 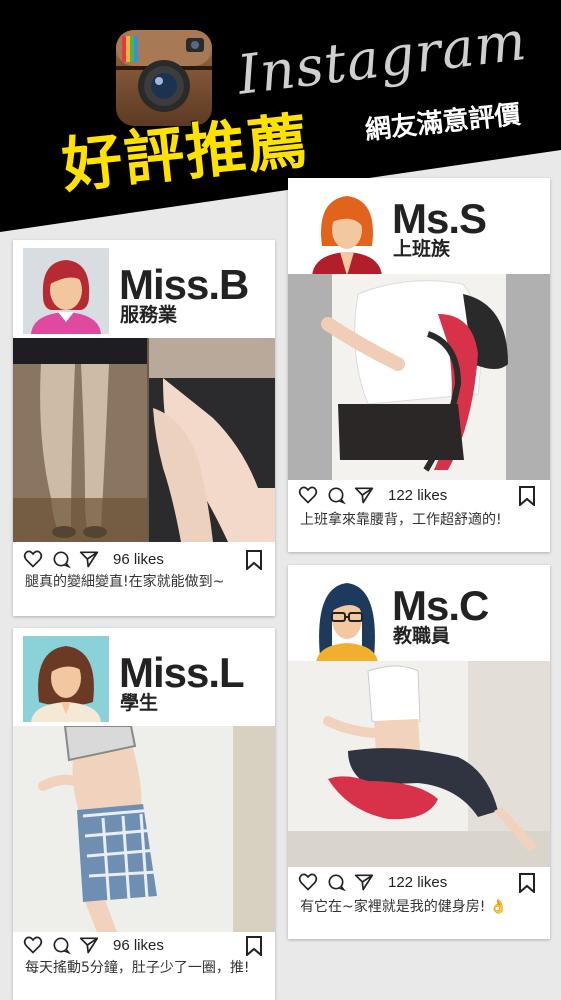 What do you see at coordinates (149, 315) in the screenshot?
I see `post-author-occupation: 服務業` at bounding box center [149, 315].